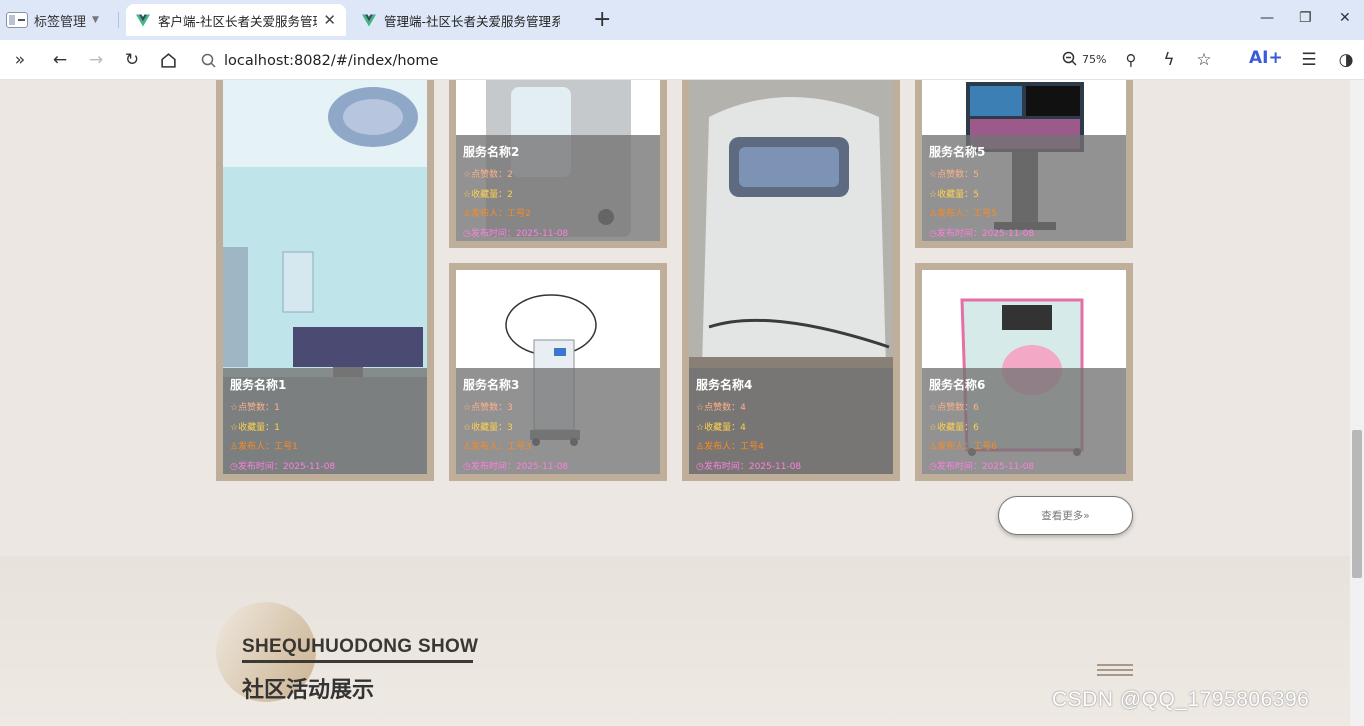 The image size is (1364, 726). Describe the element at coordinates (497, 447) in the screenshot. I see `publisher: ♙发布人：工号3` at that location.